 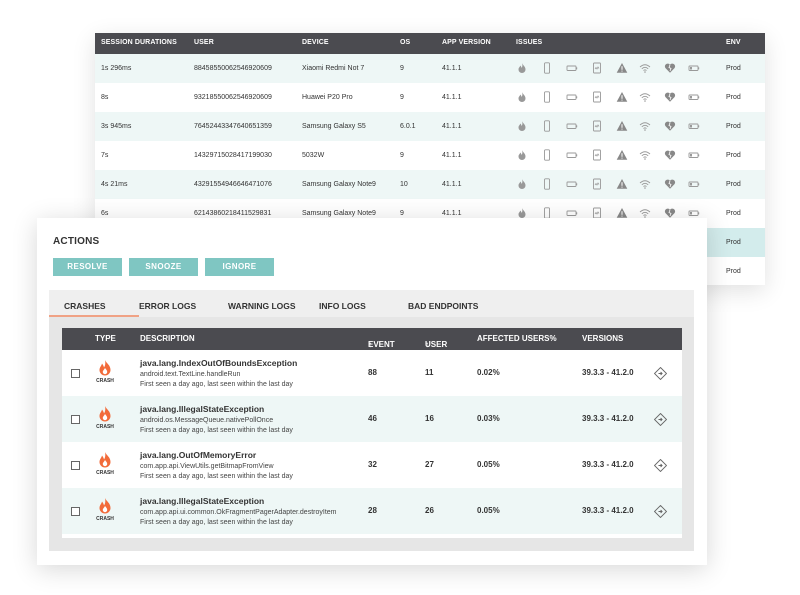 I want to click on session-os: 9, so click(x=402, y=155).